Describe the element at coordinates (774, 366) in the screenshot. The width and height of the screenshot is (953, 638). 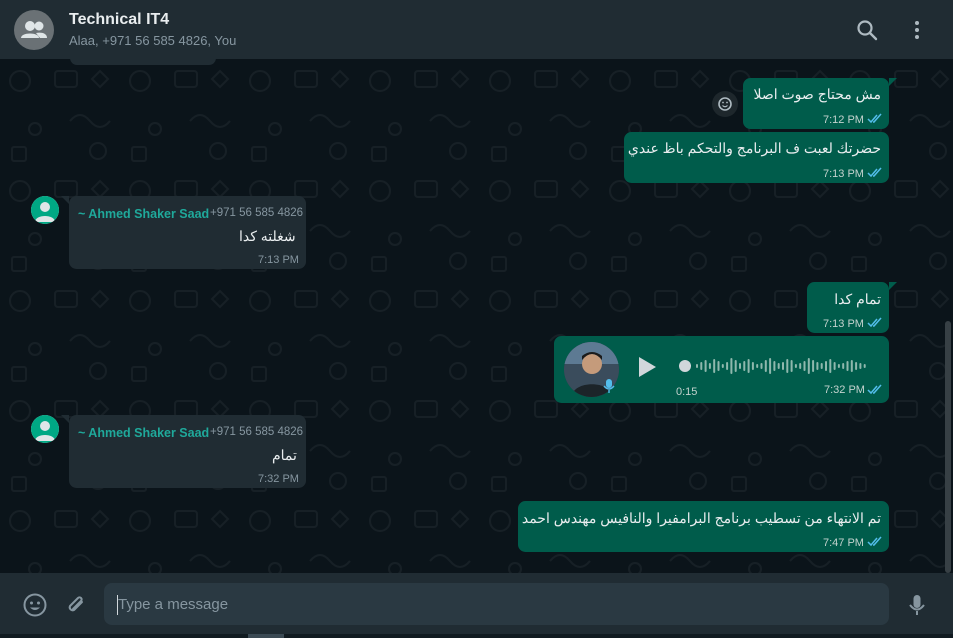
I see `voice-waveform` at that location.